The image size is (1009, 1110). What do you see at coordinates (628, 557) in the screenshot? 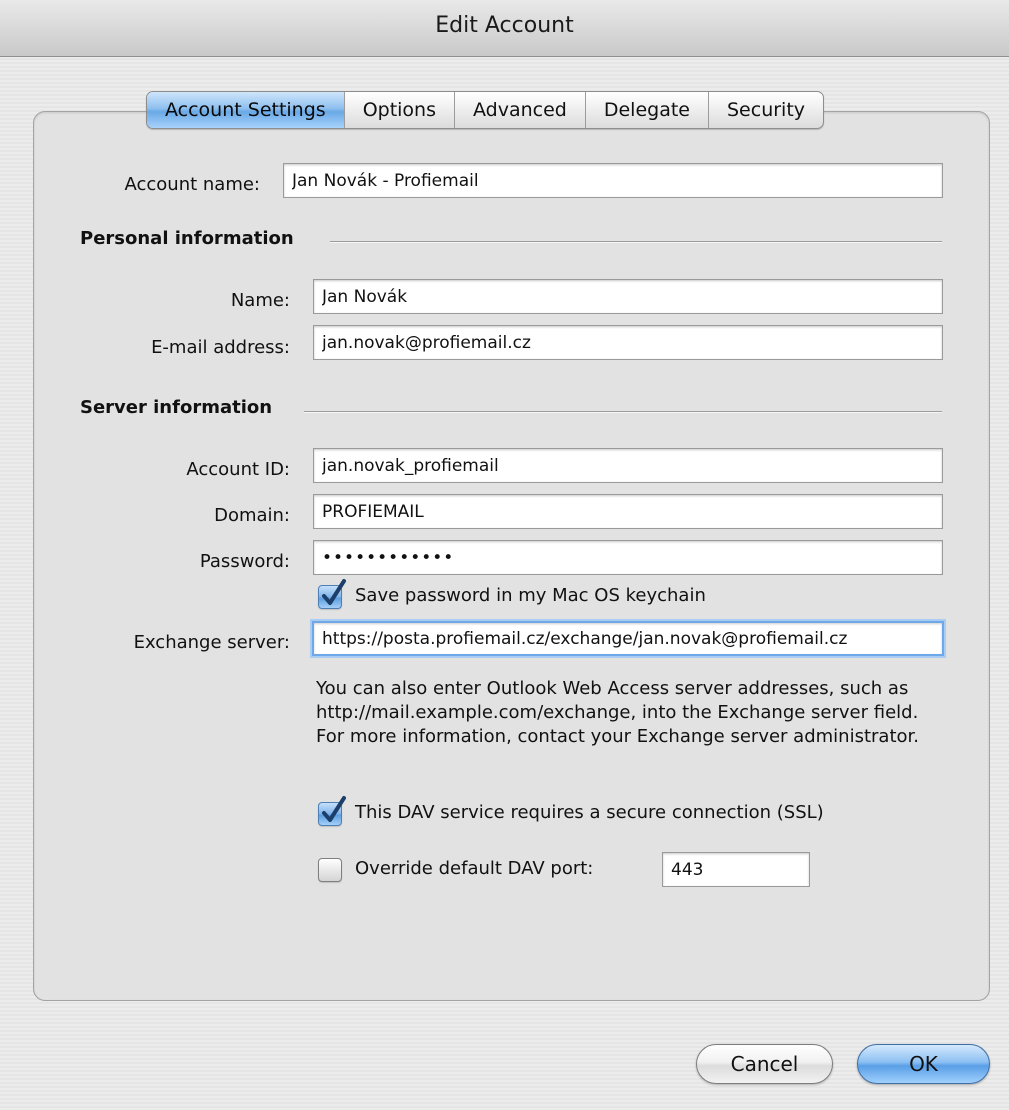
I see `password-input` at bounding box center [628, 557].